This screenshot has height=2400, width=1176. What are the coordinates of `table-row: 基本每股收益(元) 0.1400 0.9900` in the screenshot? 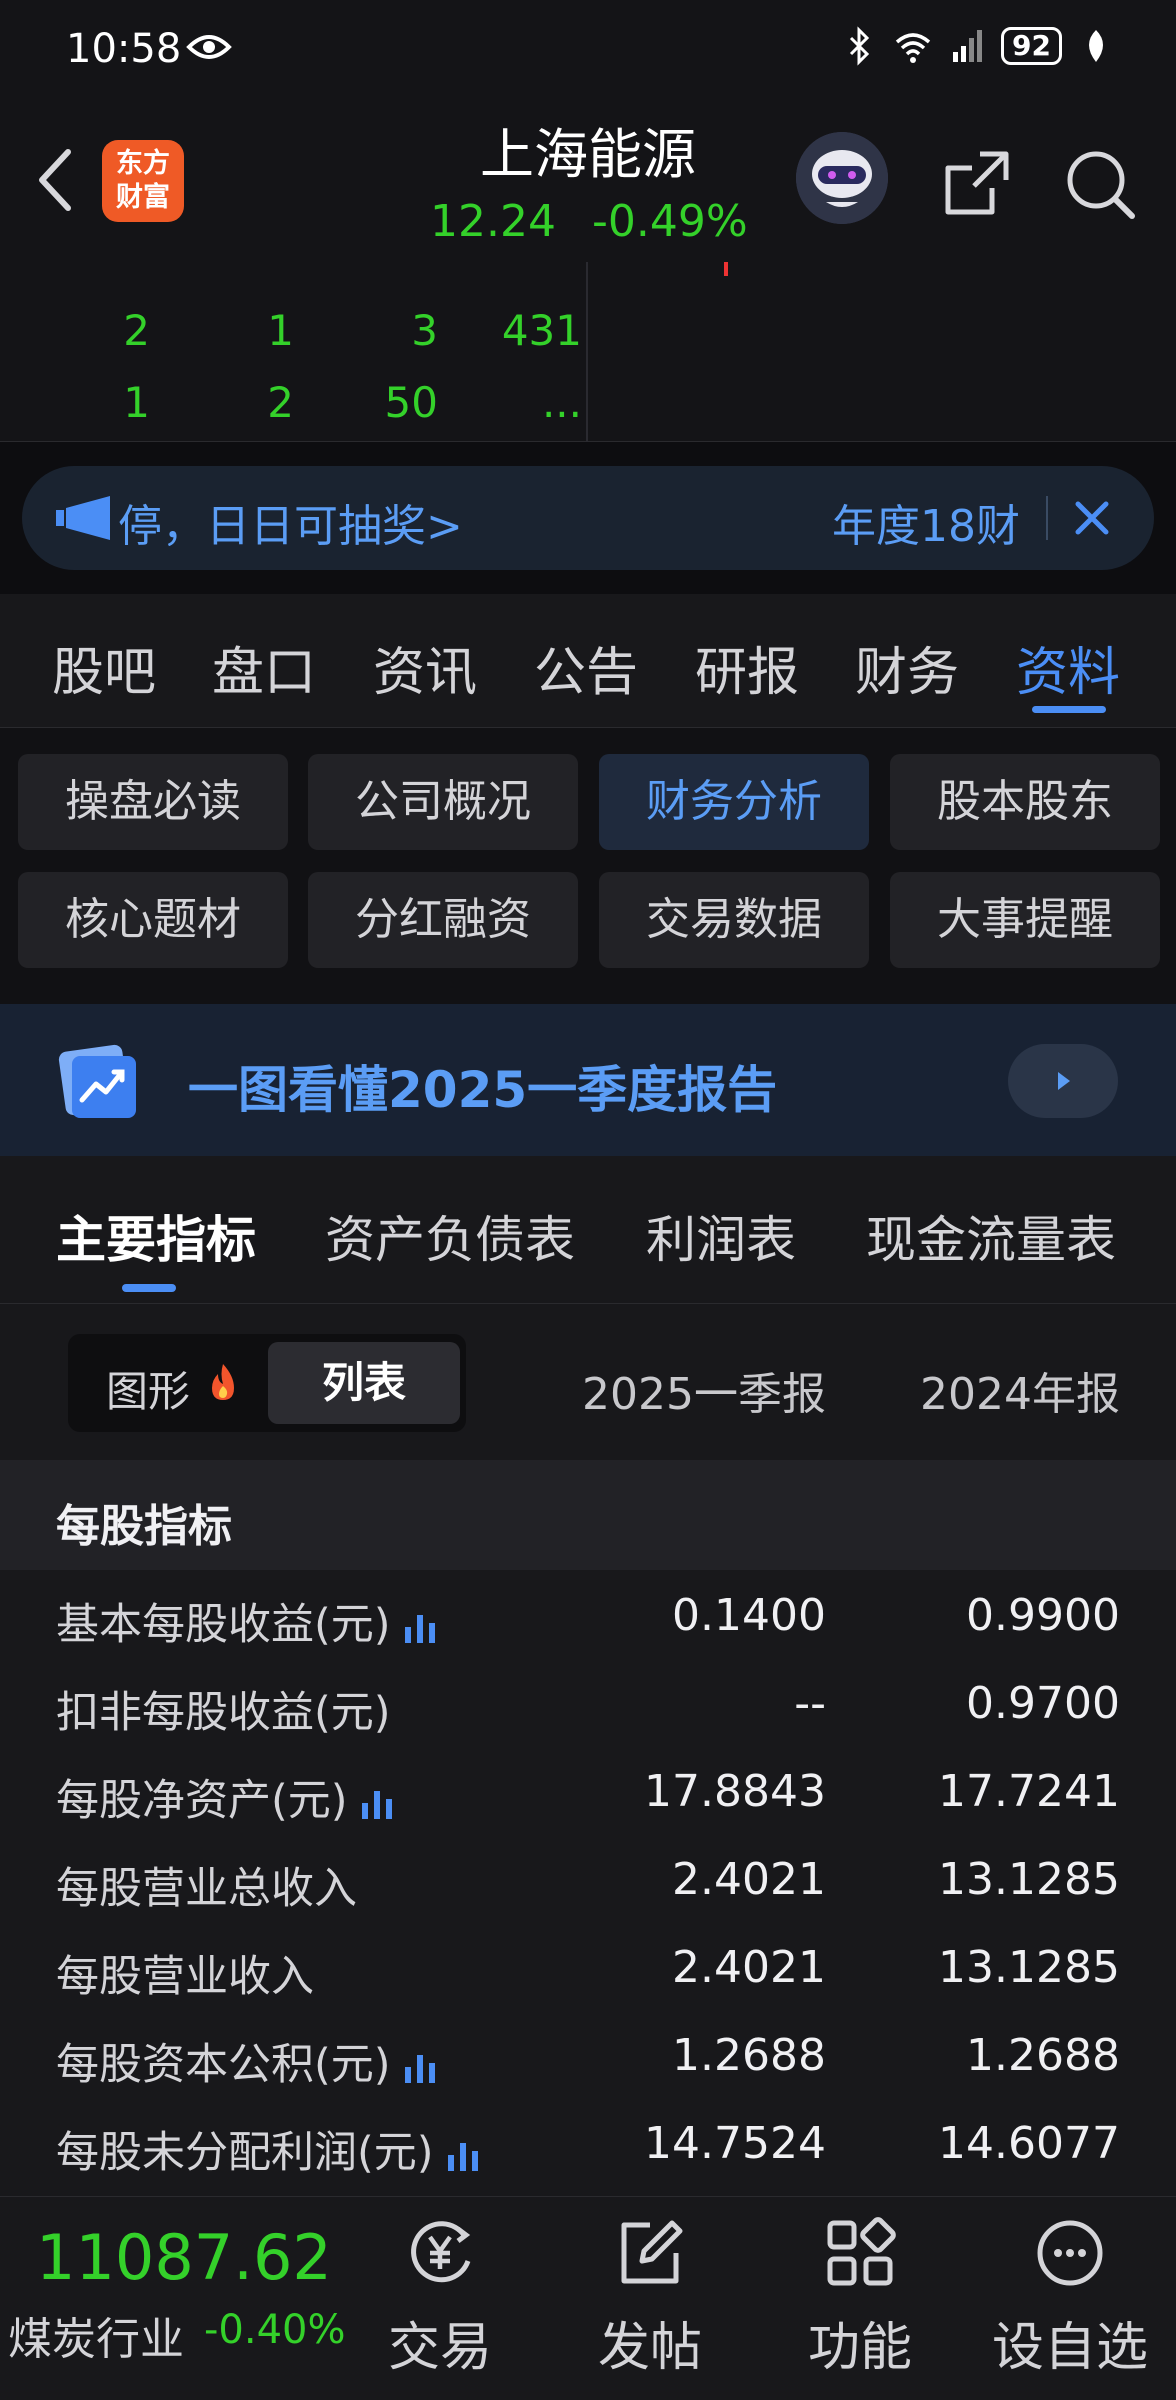 It's located at (588, 1614).